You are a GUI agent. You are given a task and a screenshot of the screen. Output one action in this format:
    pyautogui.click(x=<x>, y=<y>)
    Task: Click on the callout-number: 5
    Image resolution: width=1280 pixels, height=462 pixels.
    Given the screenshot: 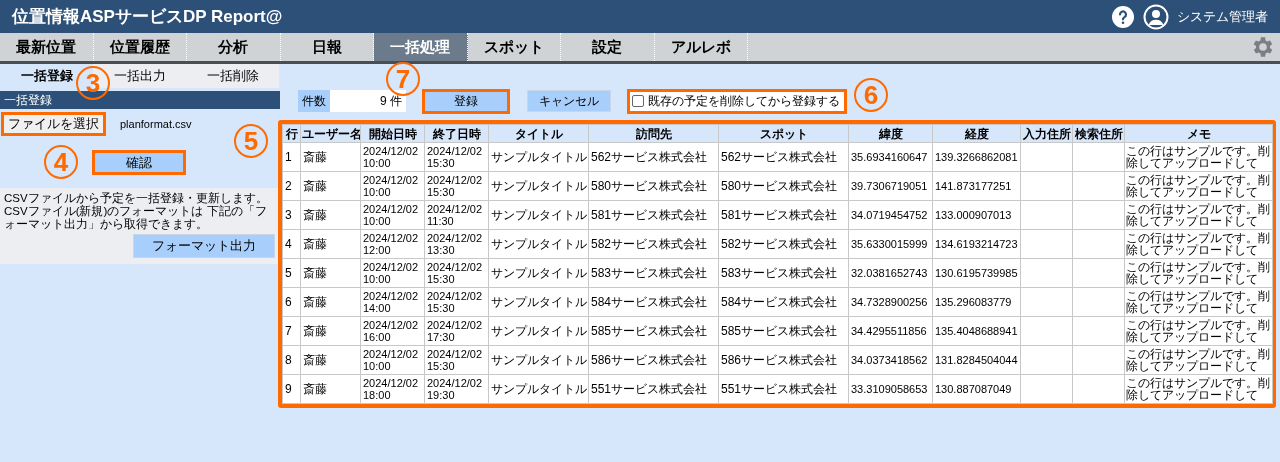 What is the action you would take?
    pyautogui.click(x=251, y=141)
    